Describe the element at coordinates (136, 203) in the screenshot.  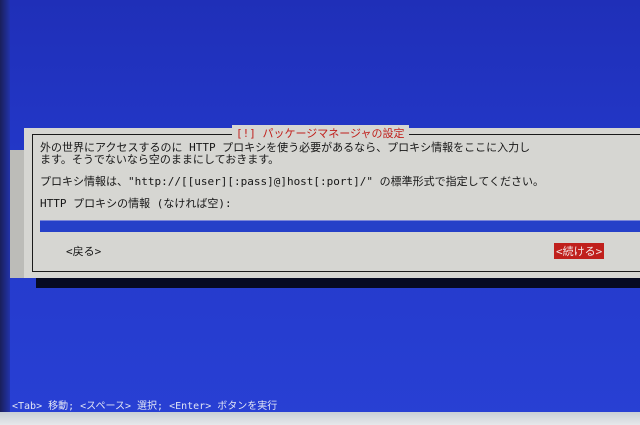
I see `input-label: HTTP プロキシの情報 (なければ空):` at that location.